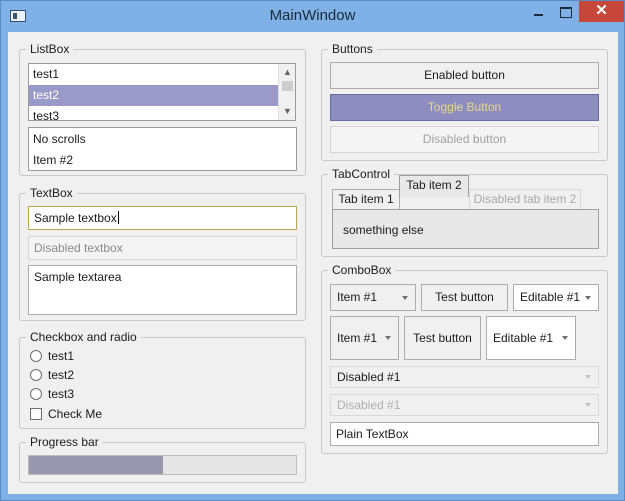 This screenshot has width=625, height=501. What do you see at coordinates (601, 11) in the screenshot?
I see `close-icon: ✕` at bounding box center [601, 11].